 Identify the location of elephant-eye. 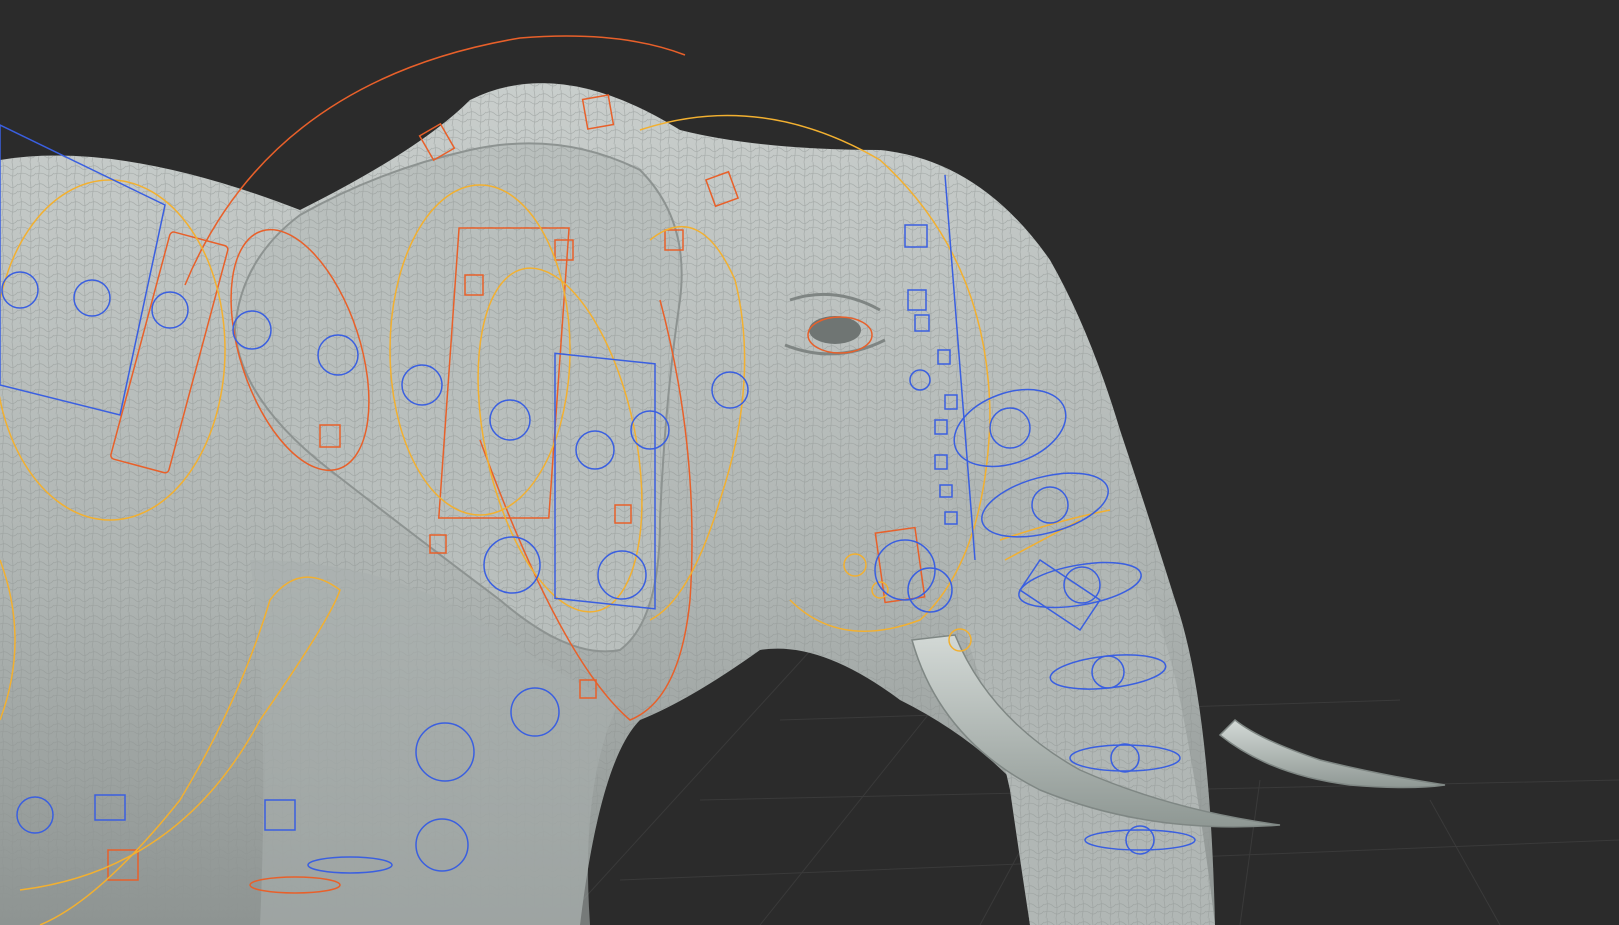
(835, 330).